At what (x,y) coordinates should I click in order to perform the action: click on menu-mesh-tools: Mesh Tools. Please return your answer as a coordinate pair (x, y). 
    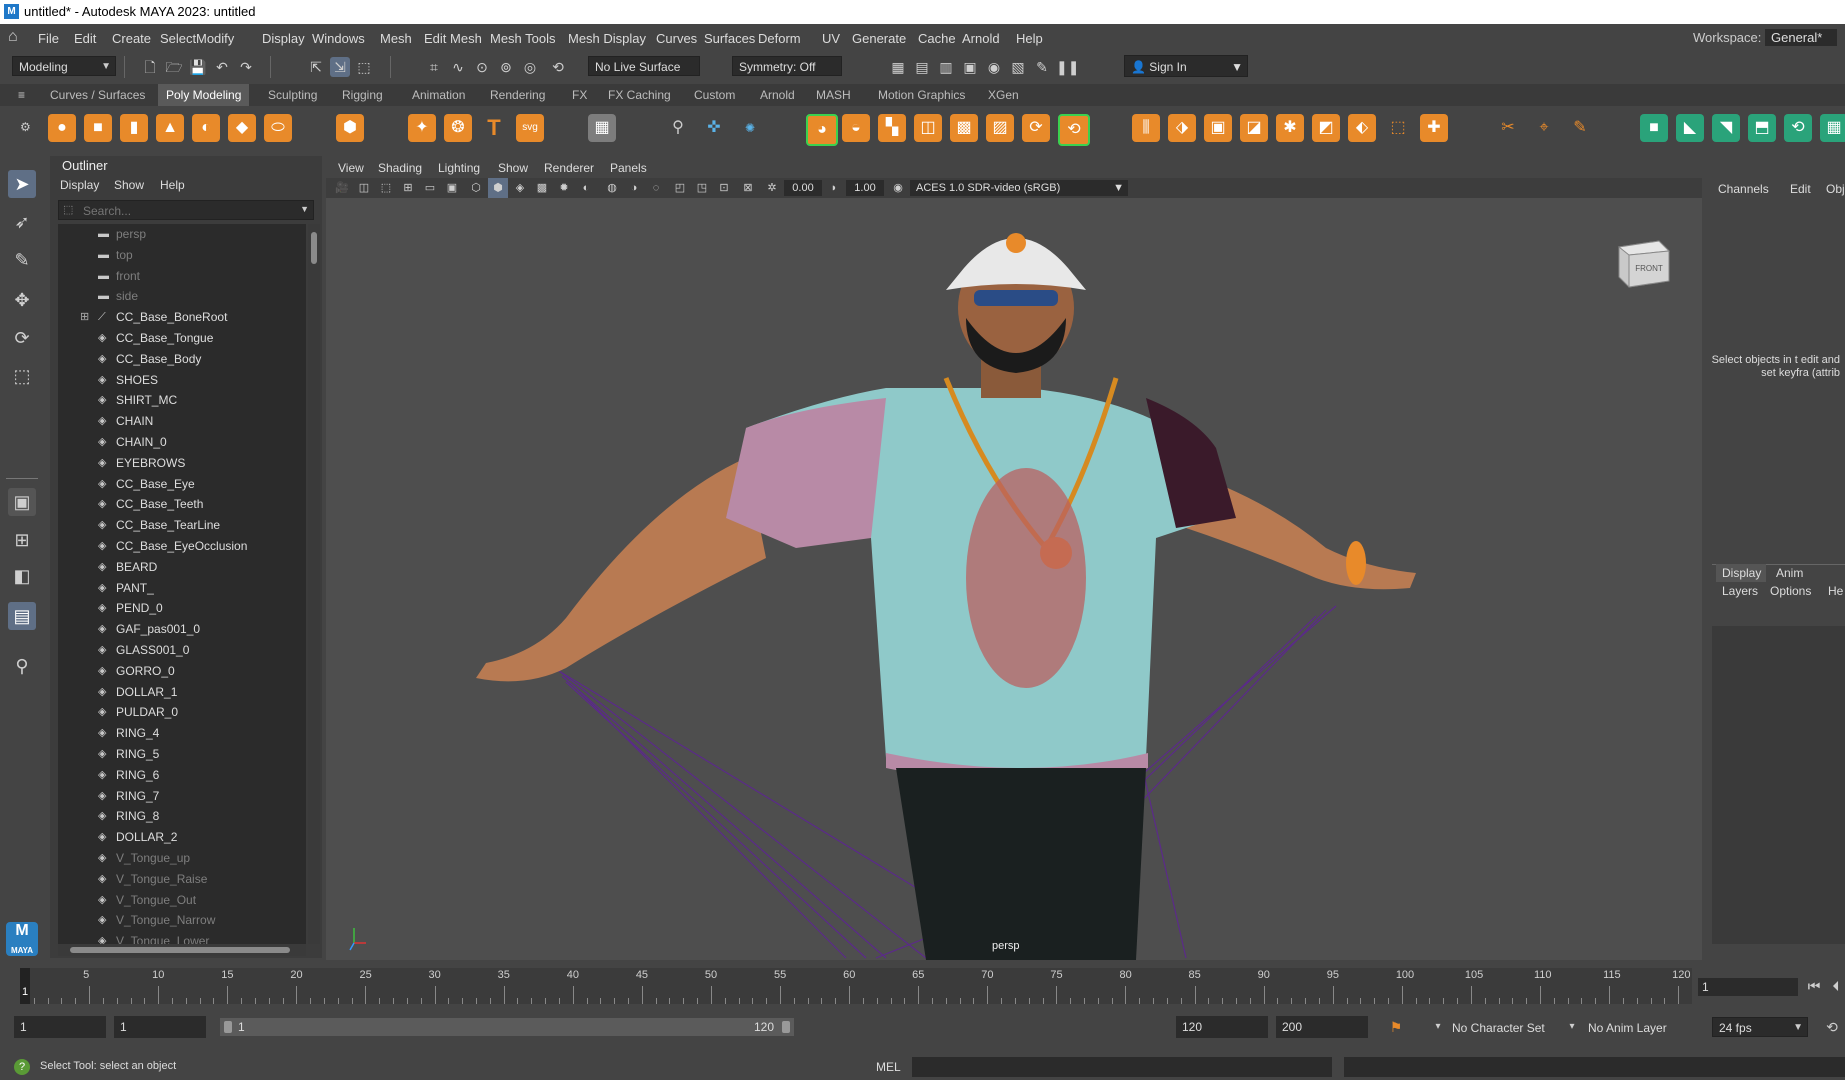
    Looking at the image, I should click on (523, 38).